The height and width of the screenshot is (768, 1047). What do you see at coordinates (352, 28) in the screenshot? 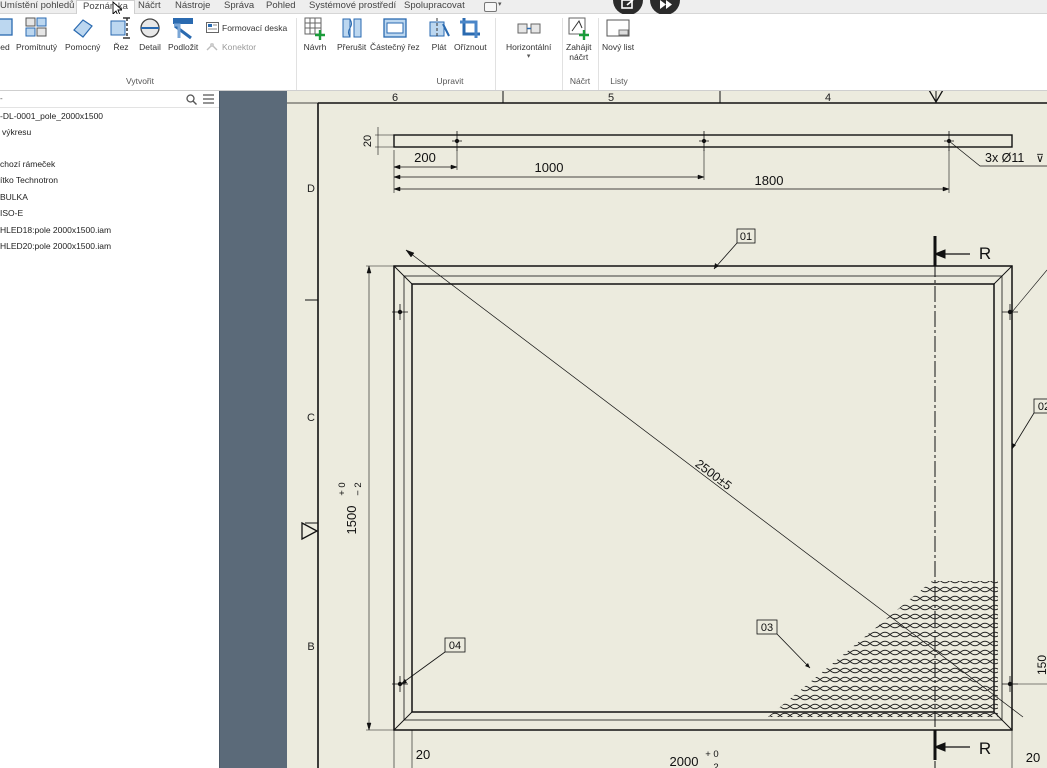
I see `break-icon` at bounding box center [352, 28].